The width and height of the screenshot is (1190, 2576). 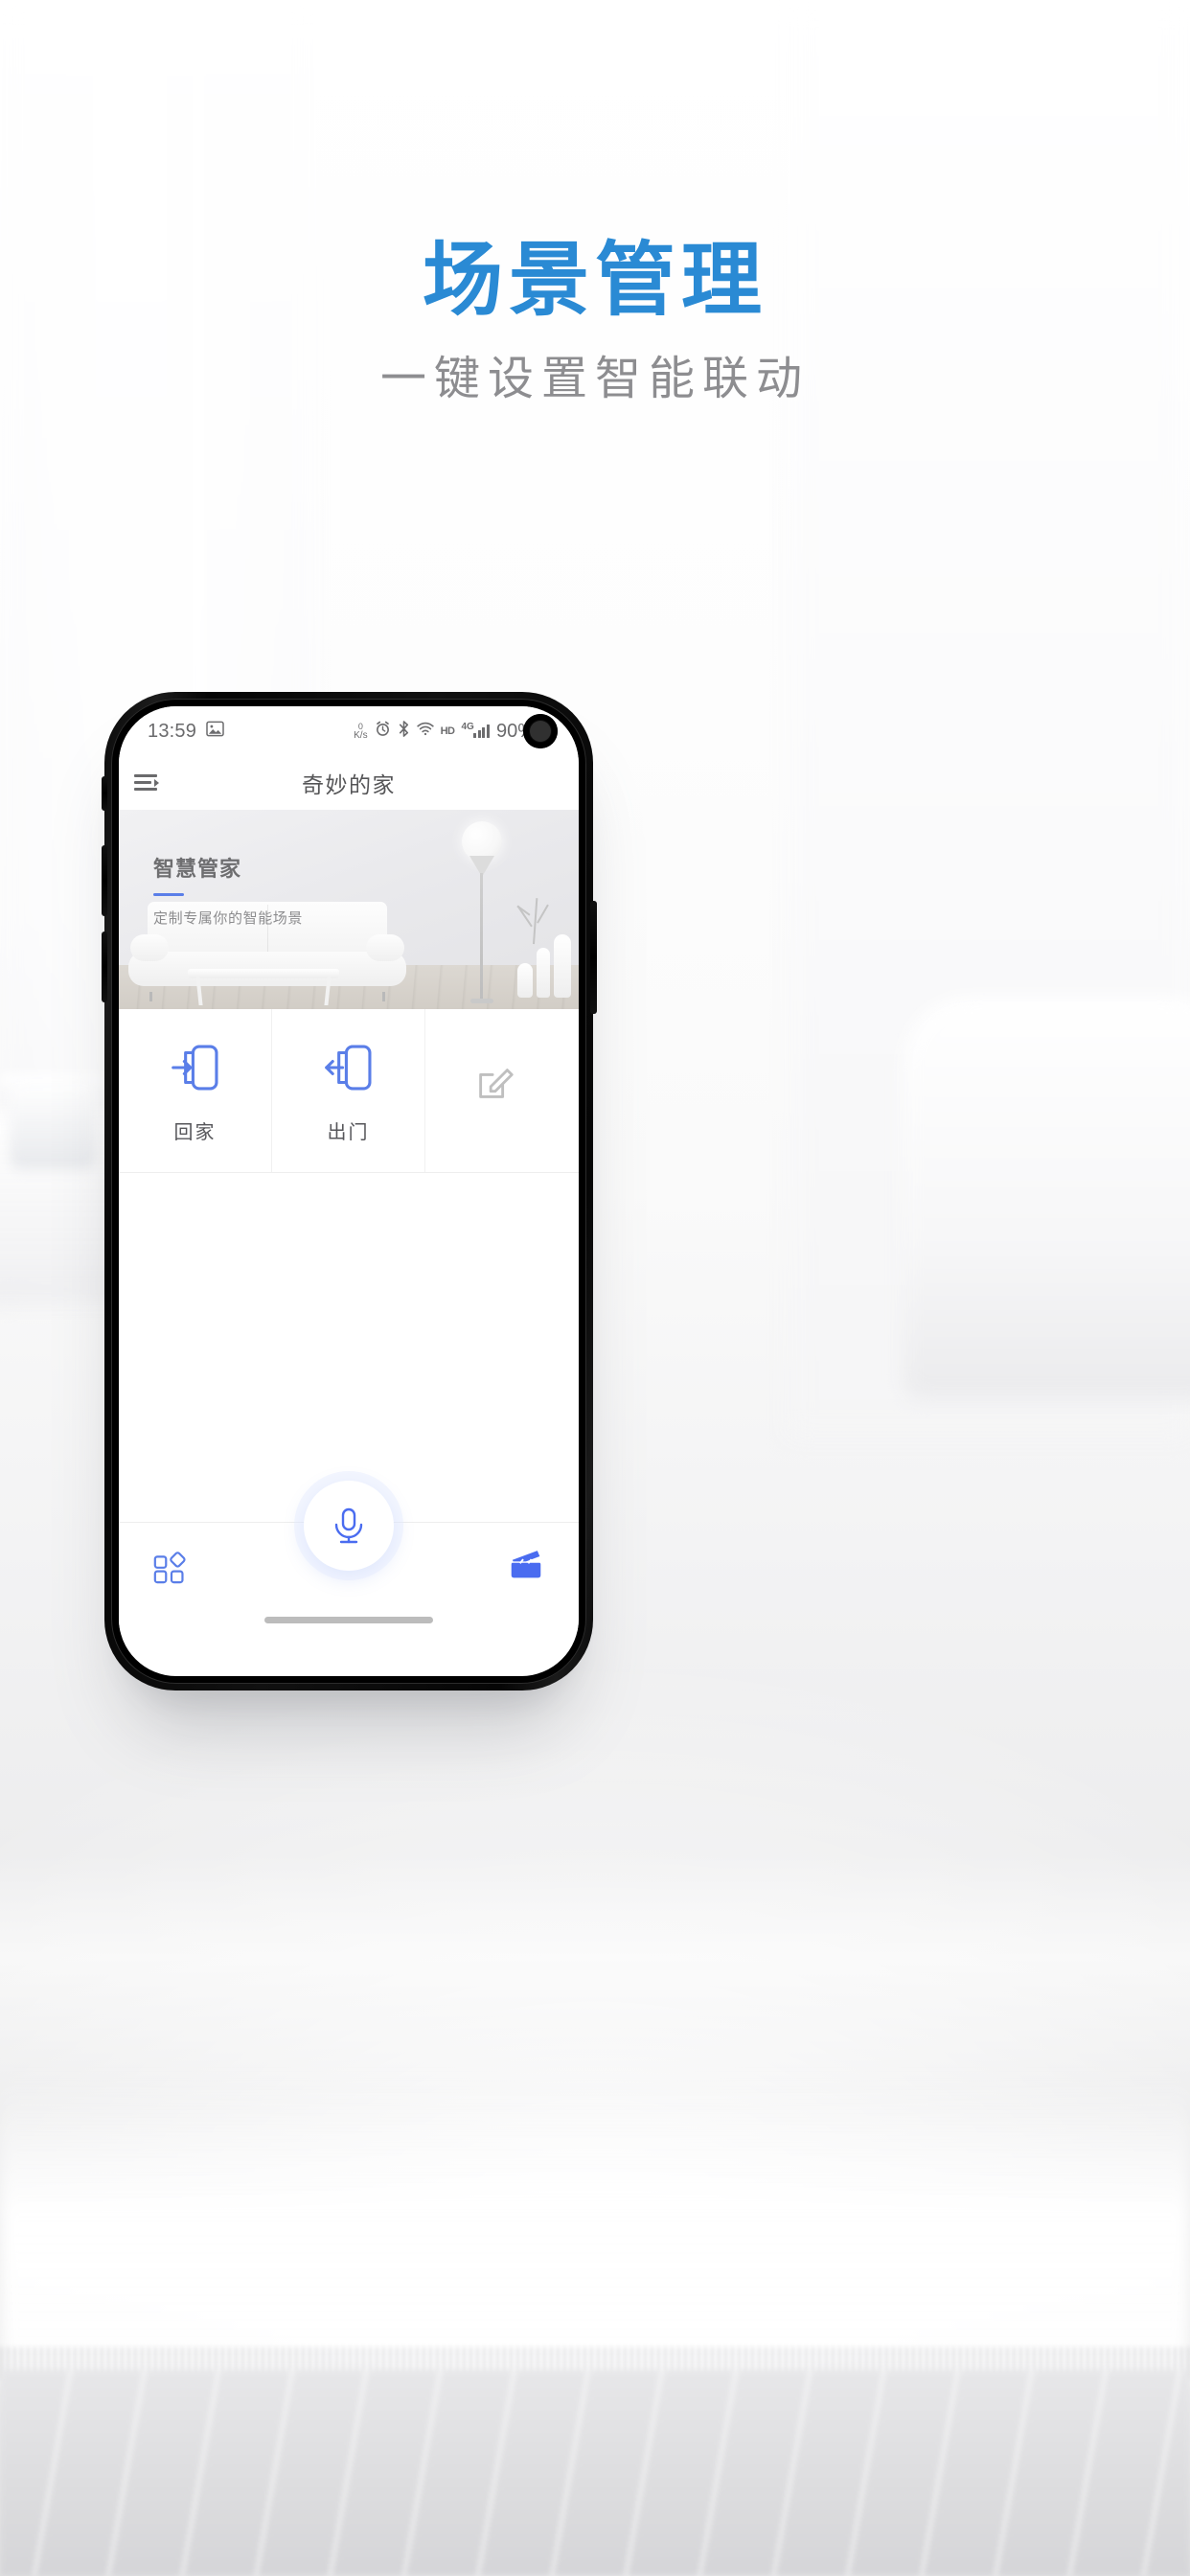 I want to click on home-indicator-area, so click(x=349, y=1618).